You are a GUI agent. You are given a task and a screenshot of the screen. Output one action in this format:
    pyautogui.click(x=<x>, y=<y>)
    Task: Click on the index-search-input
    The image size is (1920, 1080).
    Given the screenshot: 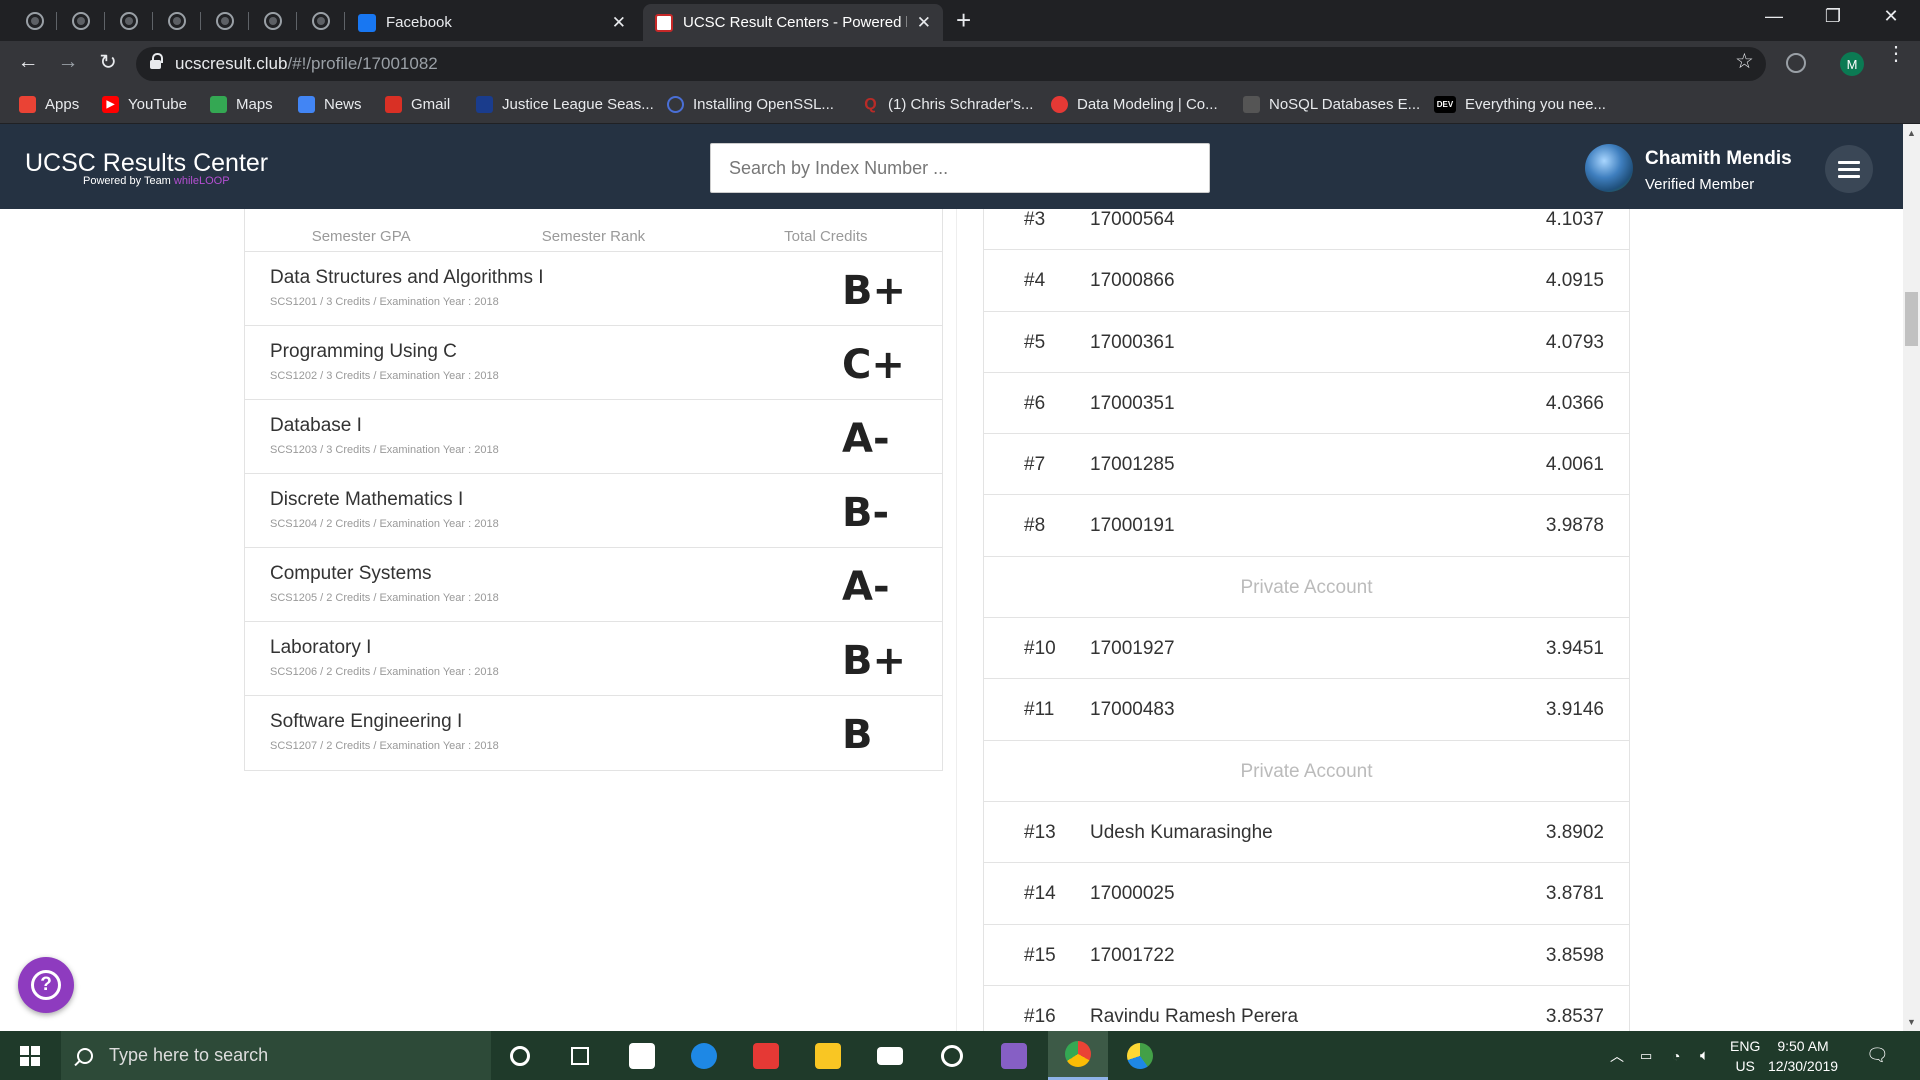 What is the action you would take?
    pyautogui.click(x=960, y=168)
    